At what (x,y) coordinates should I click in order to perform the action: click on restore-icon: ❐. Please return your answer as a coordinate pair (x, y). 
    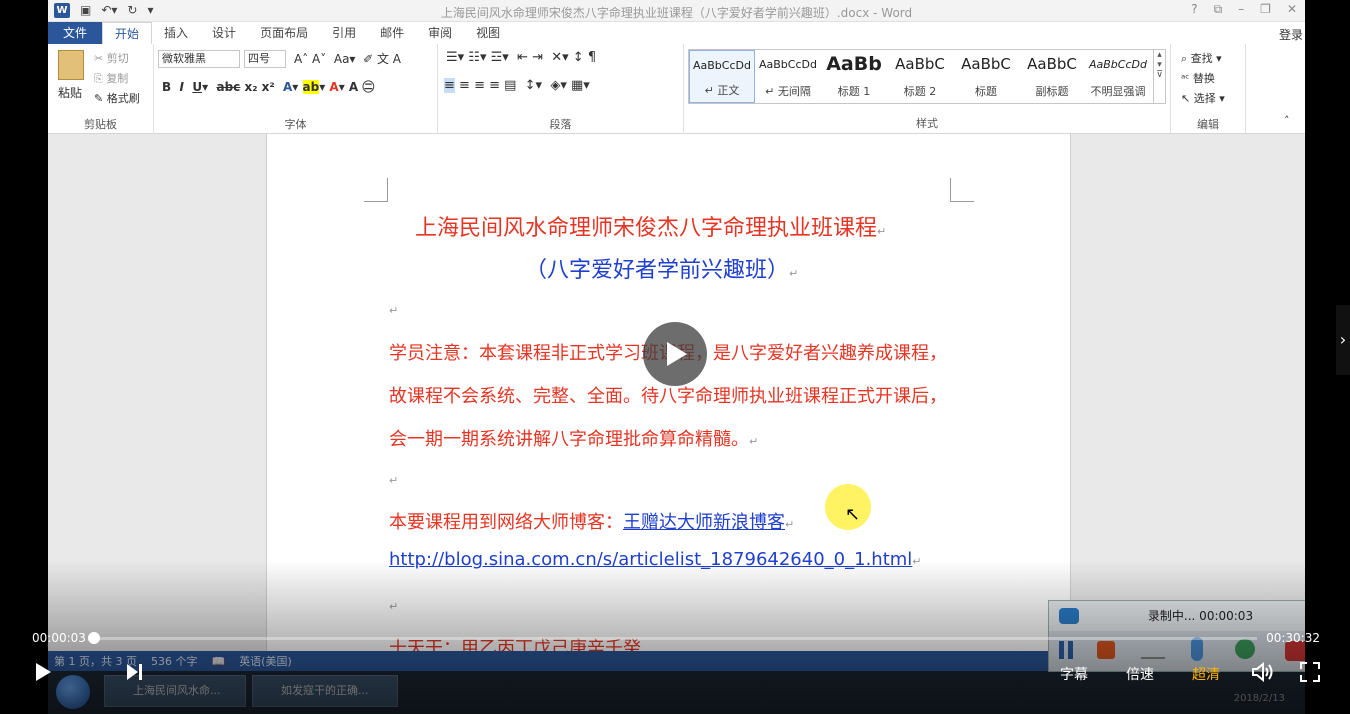
    Looking at the image, I should click on (1265, 9).